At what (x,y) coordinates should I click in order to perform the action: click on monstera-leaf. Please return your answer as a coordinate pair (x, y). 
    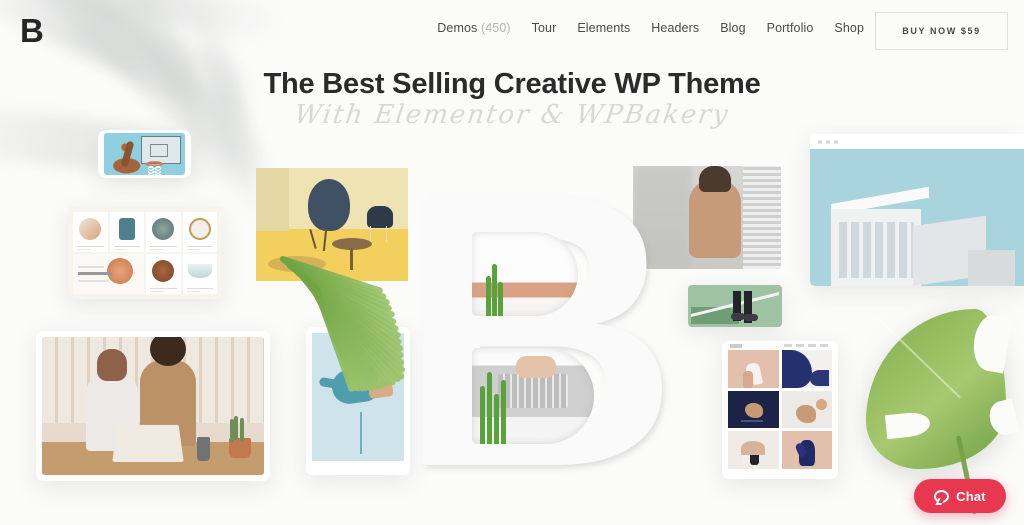
    Looking at the image, I should click on (942, 410).